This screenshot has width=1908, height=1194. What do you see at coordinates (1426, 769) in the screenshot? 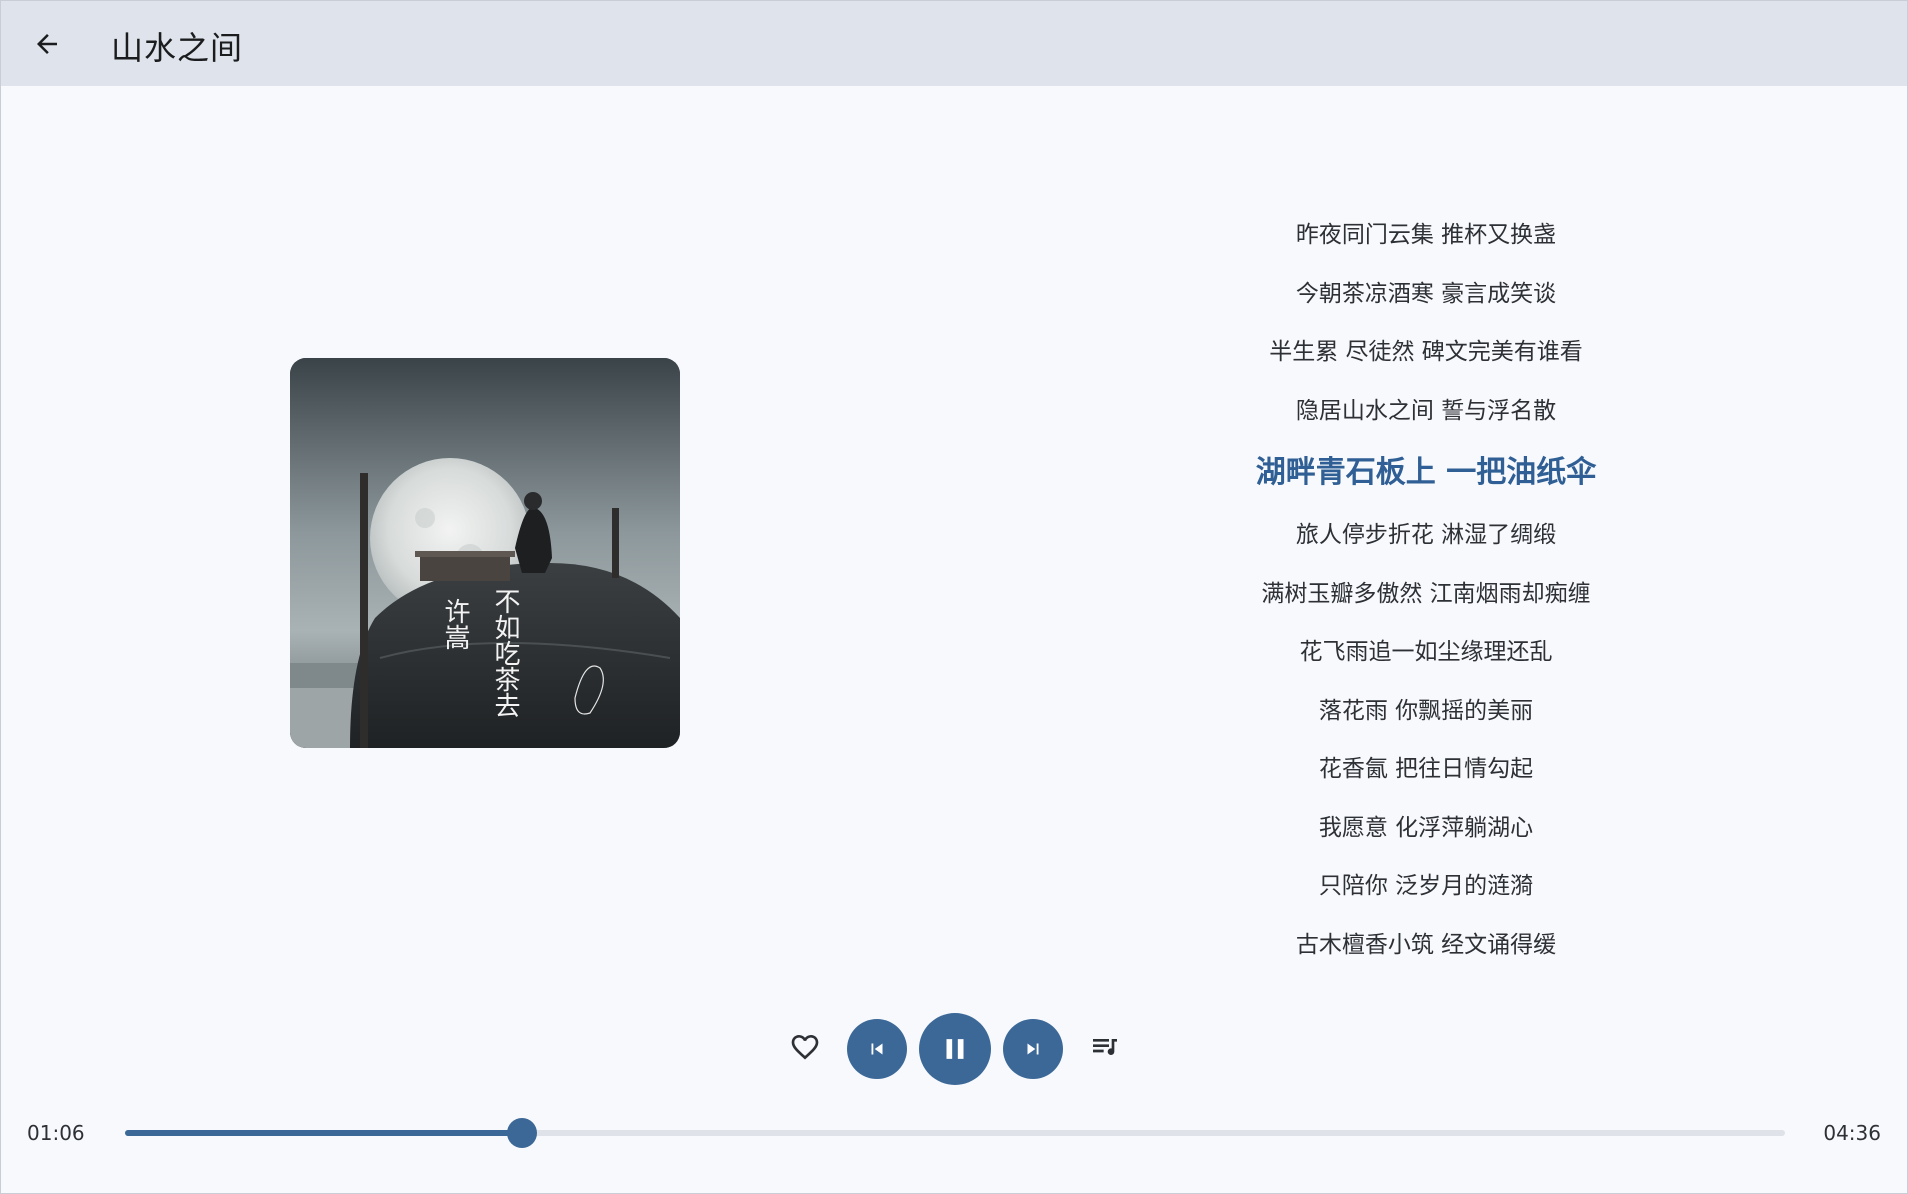
I see `lyric-line: 花香氤 把往日情勾起` at bounding box center [1426, 769].